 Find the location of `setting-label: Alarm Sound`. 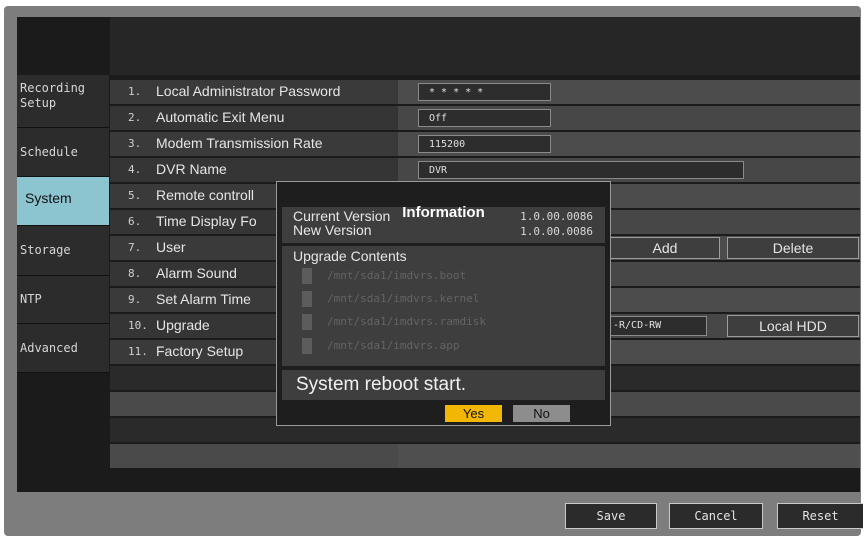

setting-label: Alarm Sound is located at coordinates (196, 273).